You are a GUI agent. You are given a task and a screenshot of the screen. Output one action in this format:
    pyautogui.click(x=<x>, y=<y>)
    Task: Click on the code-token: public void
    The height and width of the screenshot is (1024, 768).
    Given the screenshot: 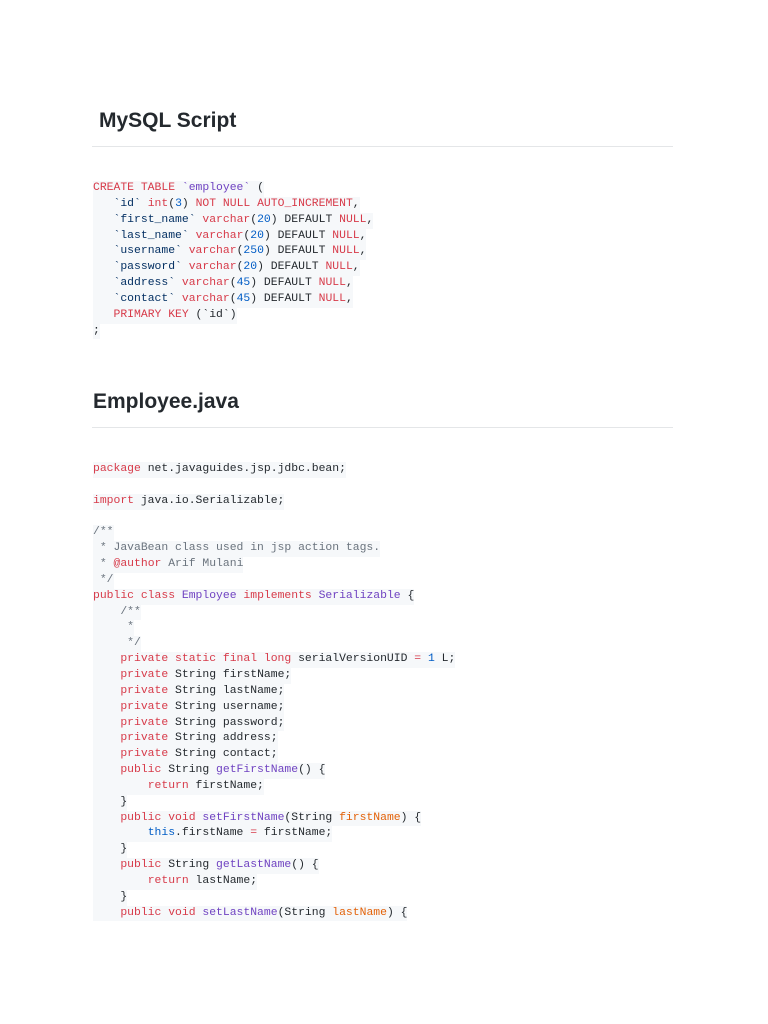 What is the action you would take?
    pyautogui.click(x=161, y=817)
    